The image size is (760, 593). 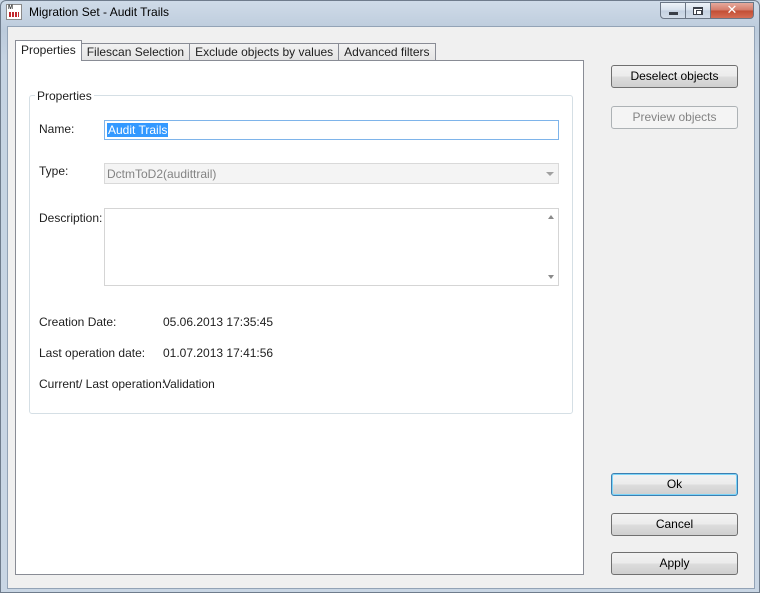 I want to click on description-textarea, so click(x=331, y=247).